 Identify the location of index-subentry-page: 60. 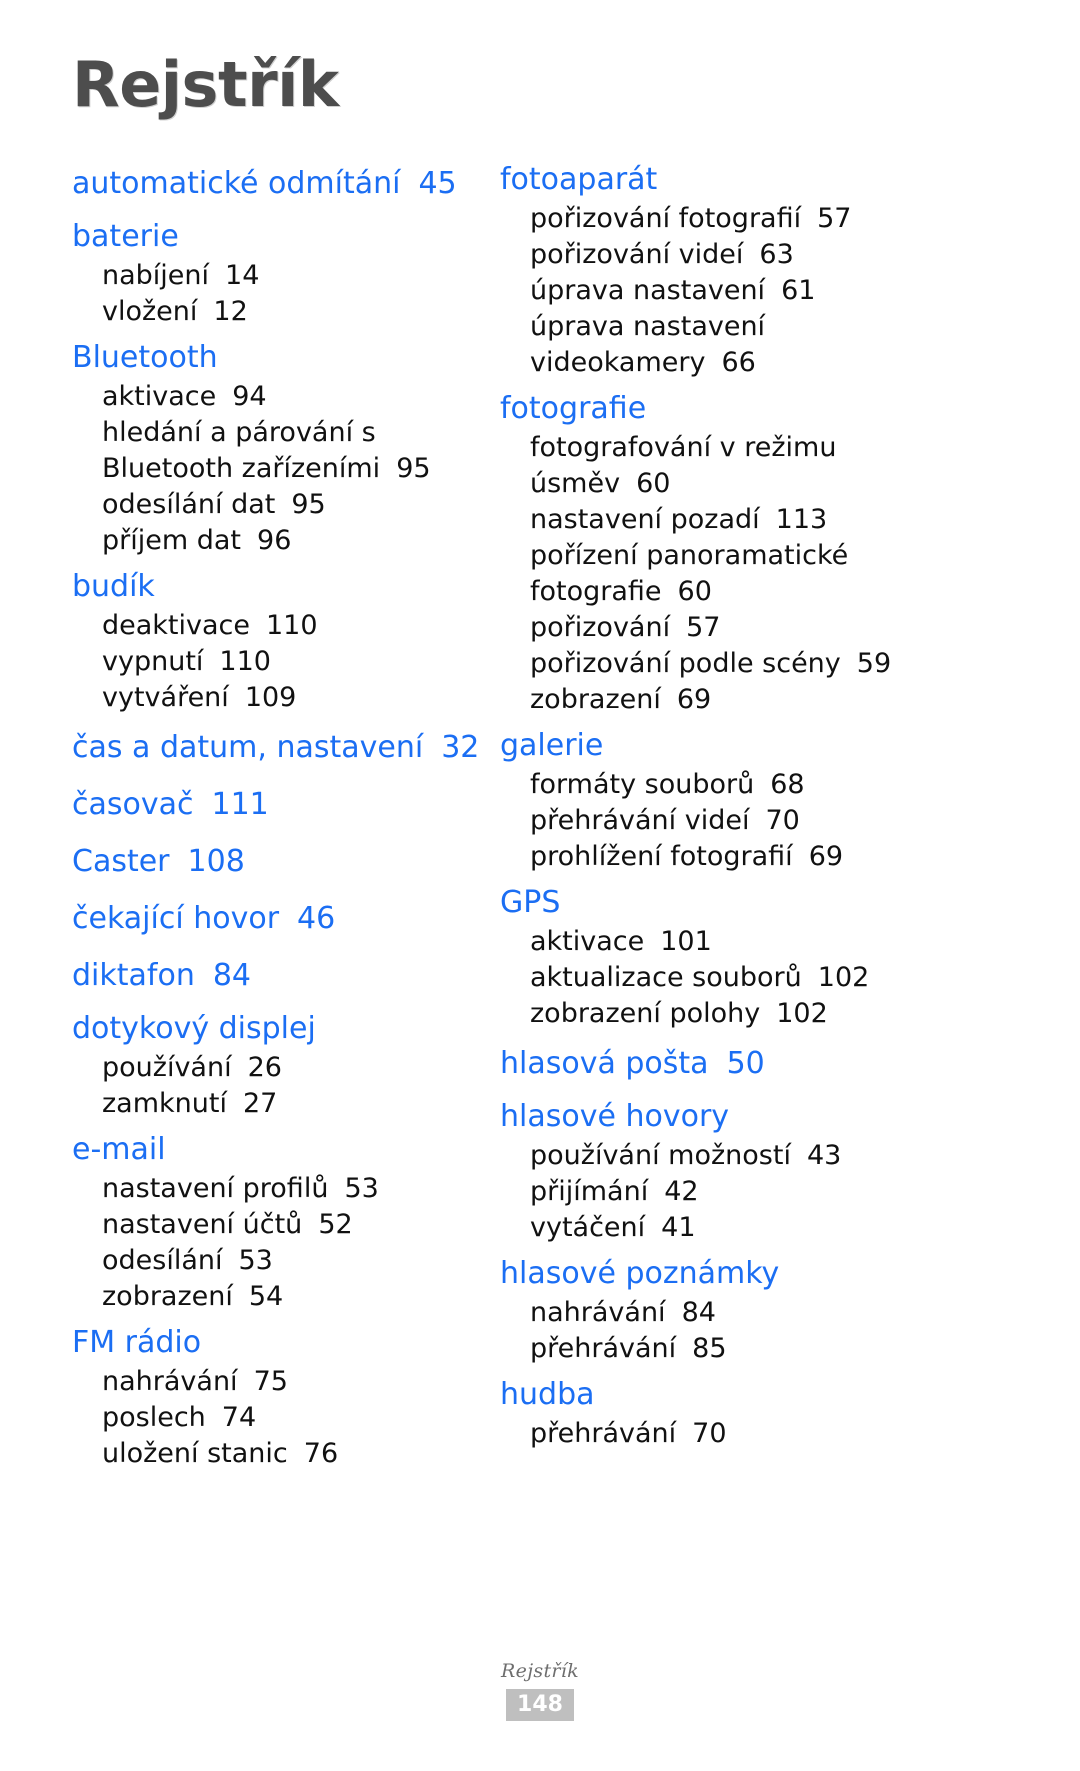
(694, 591).